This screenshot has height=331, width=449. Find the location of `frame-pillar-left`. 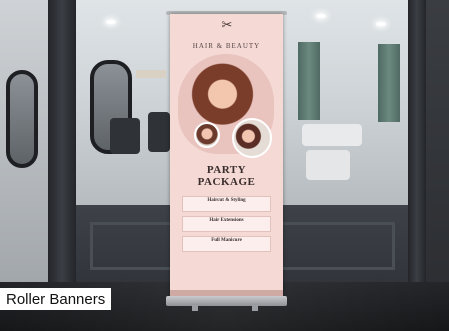

frame-pillar-left is located at coordinates (62, 150).